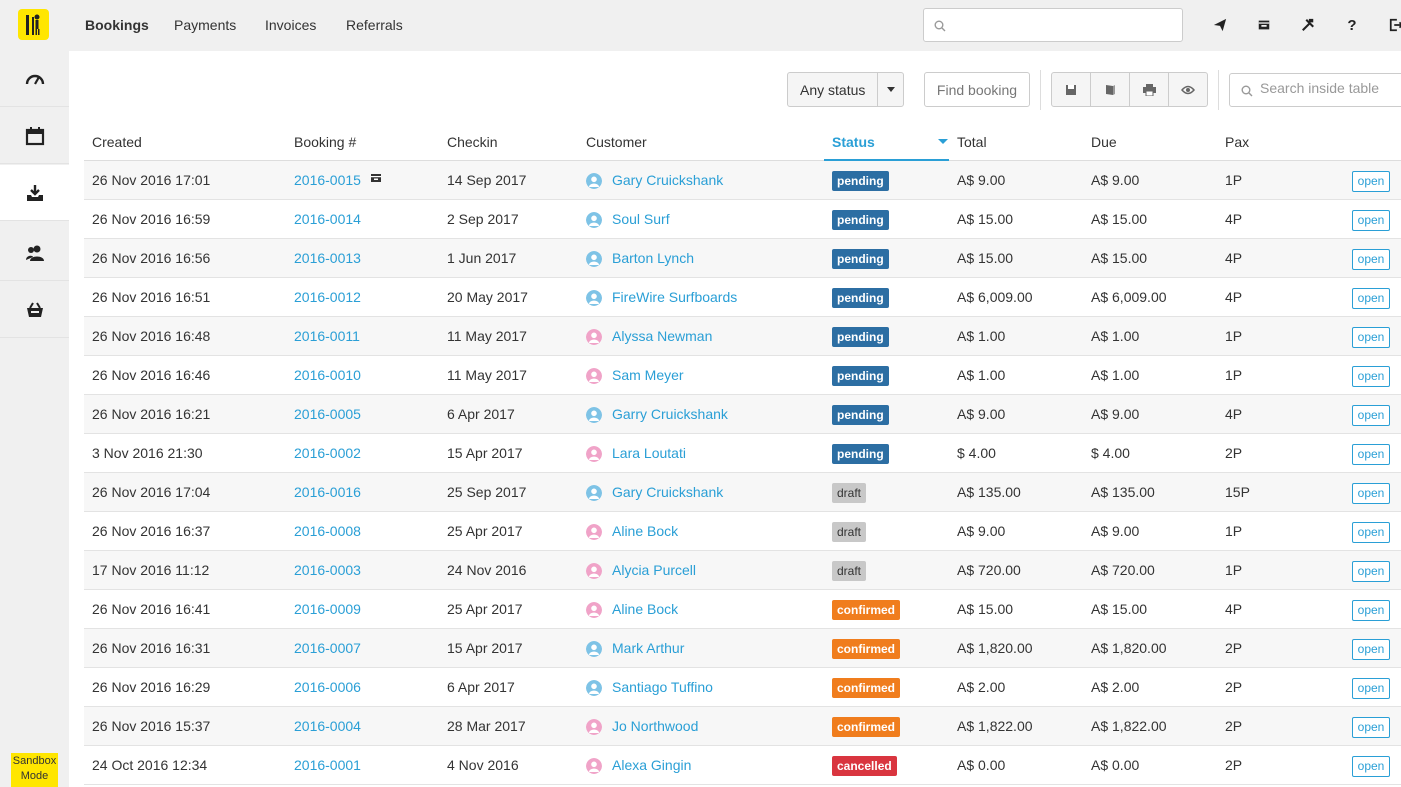 The height and width of the screenshot is (787, 1401). I want to click on table-search-input, so click(1330, 88).